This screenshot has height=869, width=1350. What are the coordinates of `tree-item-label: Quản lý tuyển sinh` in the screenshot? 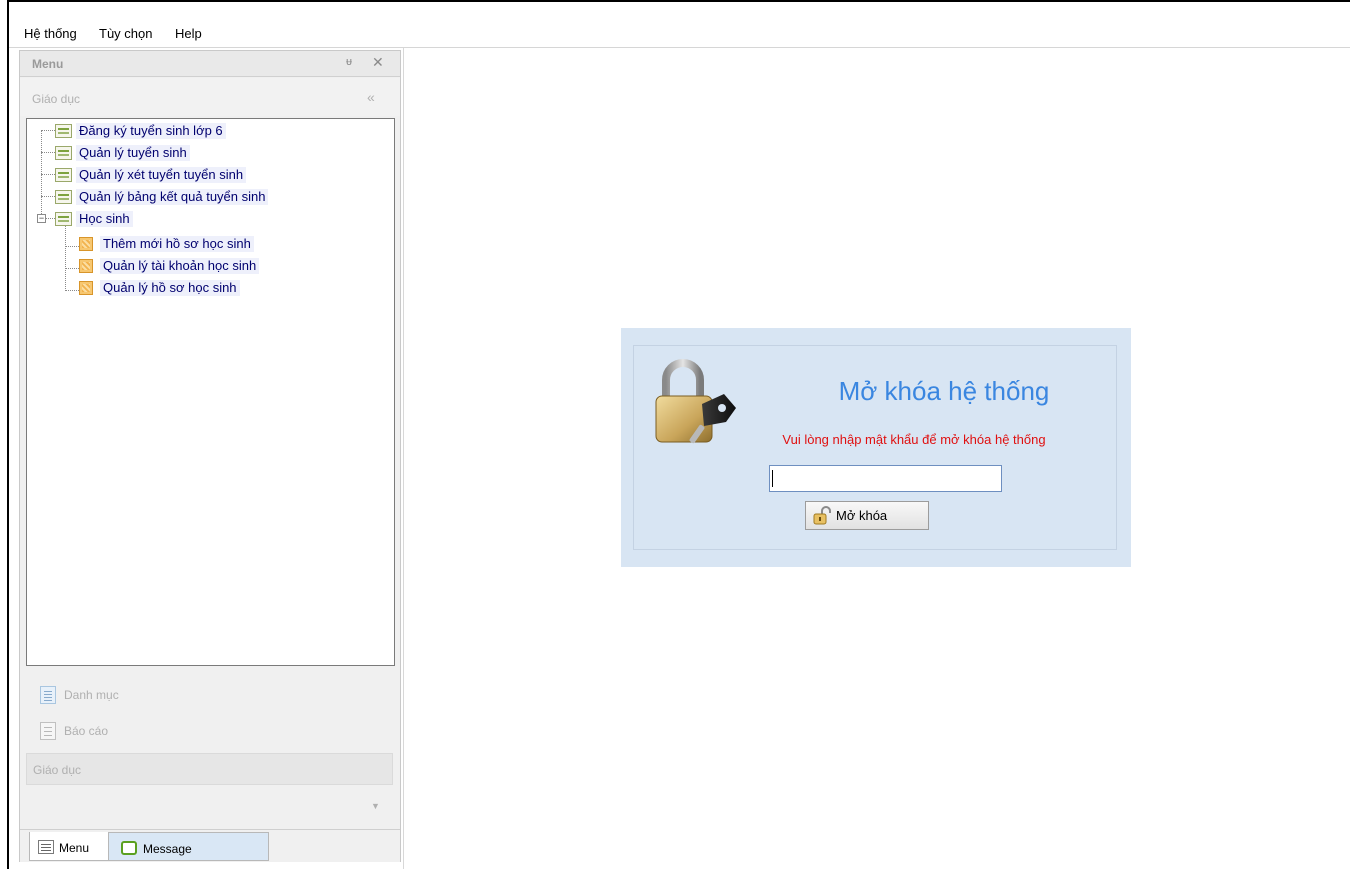 It's located at (133, 153).